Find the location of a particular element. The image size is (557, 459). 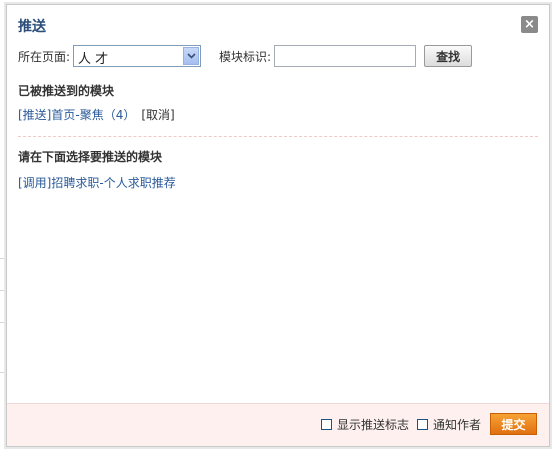

pushed-module-link: [推送]首页-聚焦（4） is located at coordinates (76, 115).